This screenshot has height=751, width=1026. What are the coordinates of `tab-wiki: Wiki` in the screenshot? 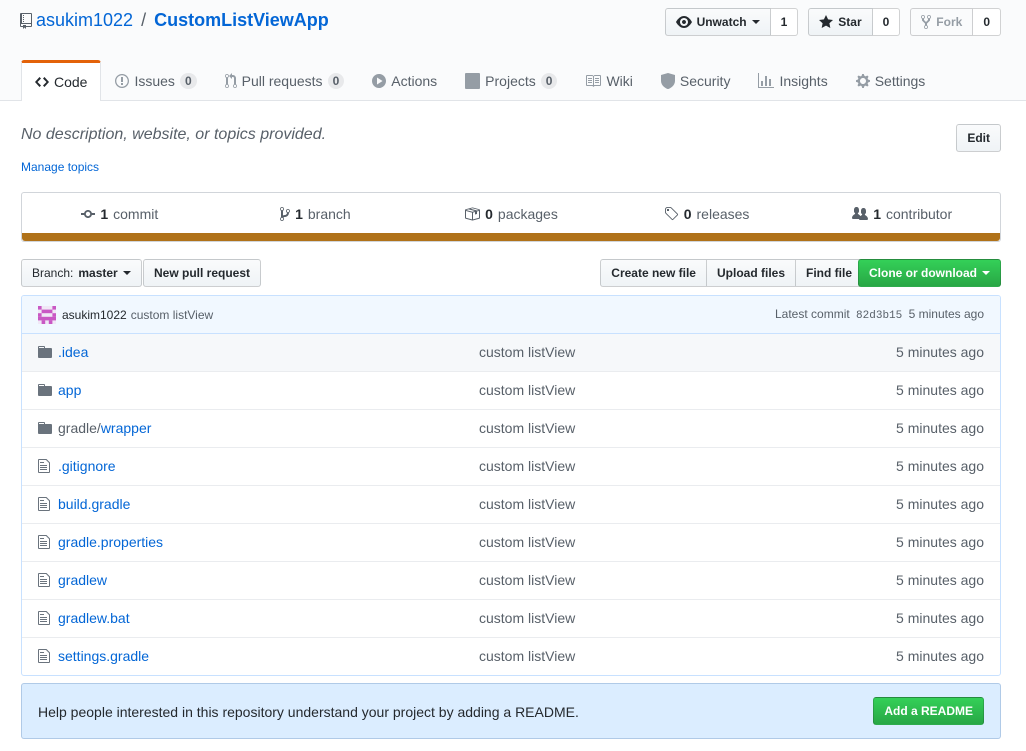 It's located at (608, 80).